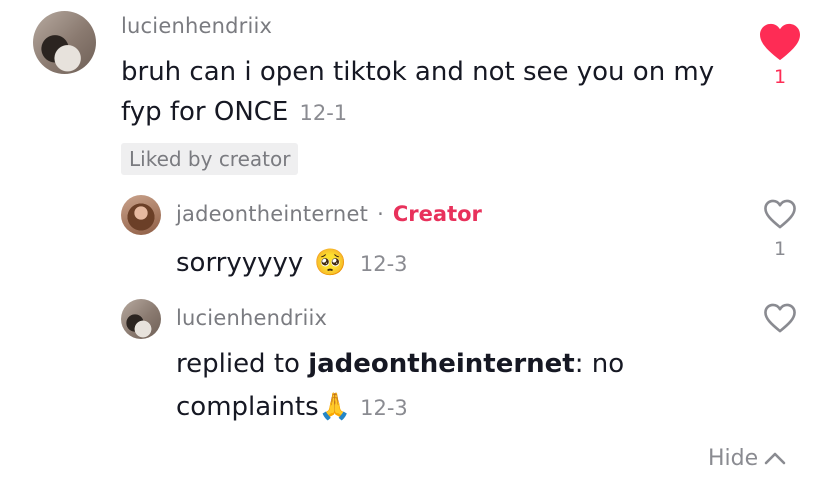 The width and height of the screenshot is (828, 483). Describe the element at coordinates (205, 112) in the screenshot. I see `comment-text-line2: fyp for ONCE` at that location.